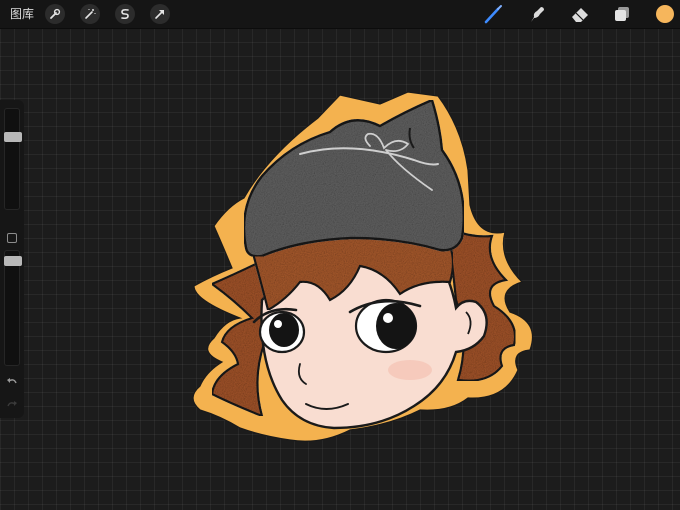 This screenshot has width=680, height=510. I want to click on right-eye, so click(386, 326).